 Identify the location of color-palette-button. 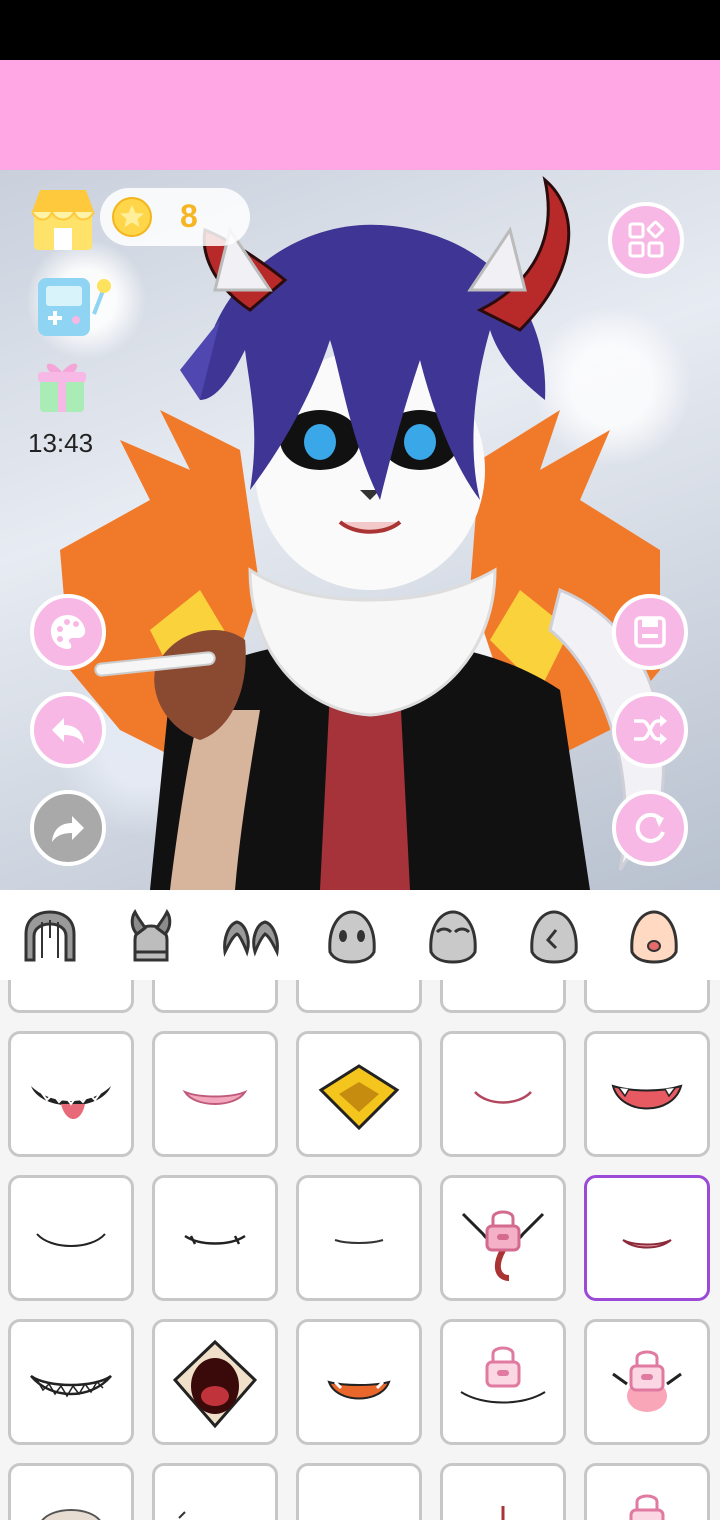
(68, 632).